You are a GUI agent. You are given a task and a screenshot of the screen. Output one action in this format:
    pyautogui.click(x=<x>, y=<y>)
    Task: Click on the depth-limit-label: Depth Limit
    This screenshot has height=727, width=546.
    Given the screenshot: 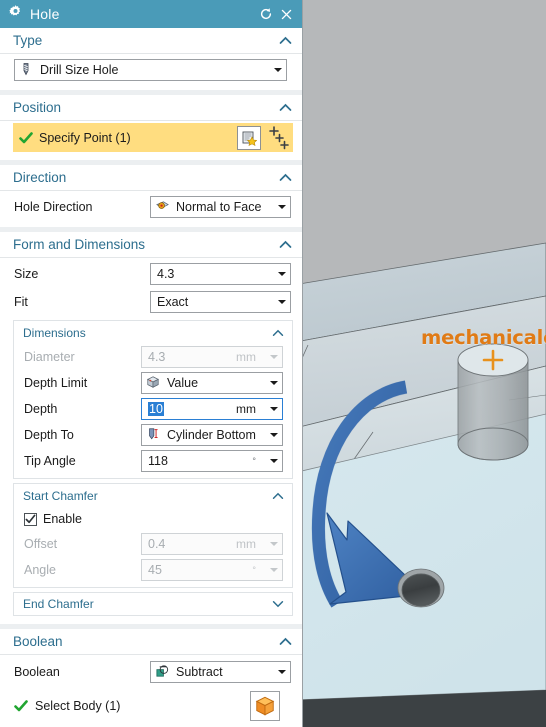 What is the action you would take?
    pyautogui.click(x=56, y=383)
    